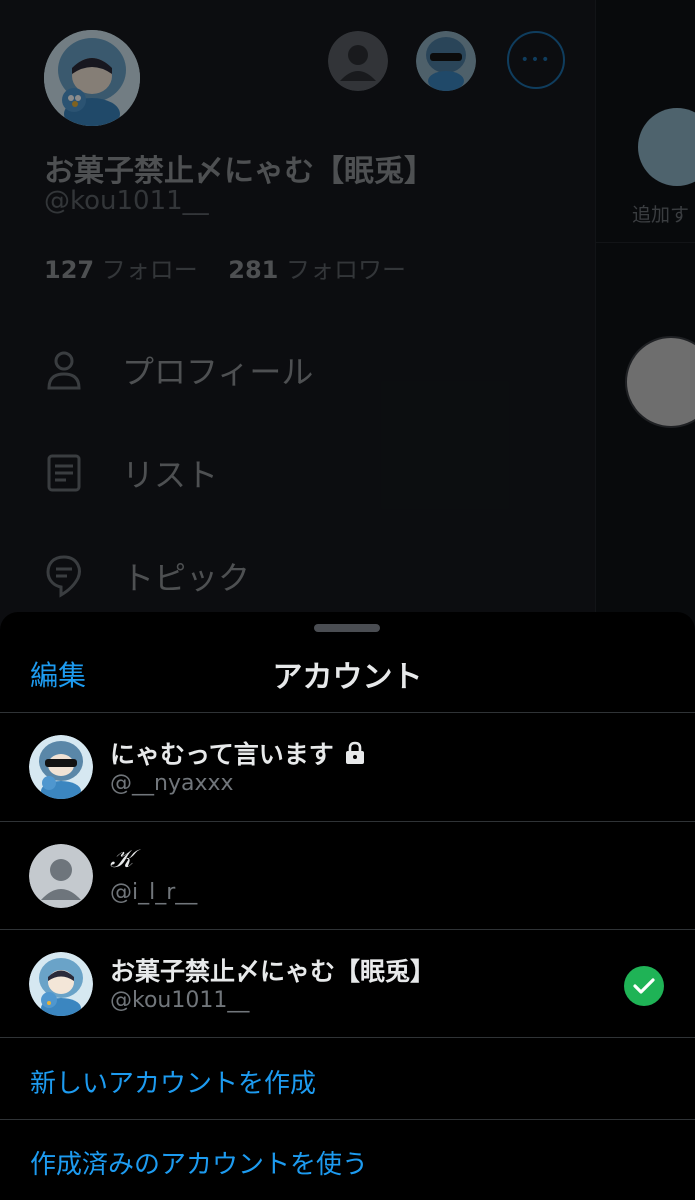 This screenshot has height=1200, width=695. Describe the element at coordinates (61, 876) in the screenshot. I see `default-avatar-icon` at that location.